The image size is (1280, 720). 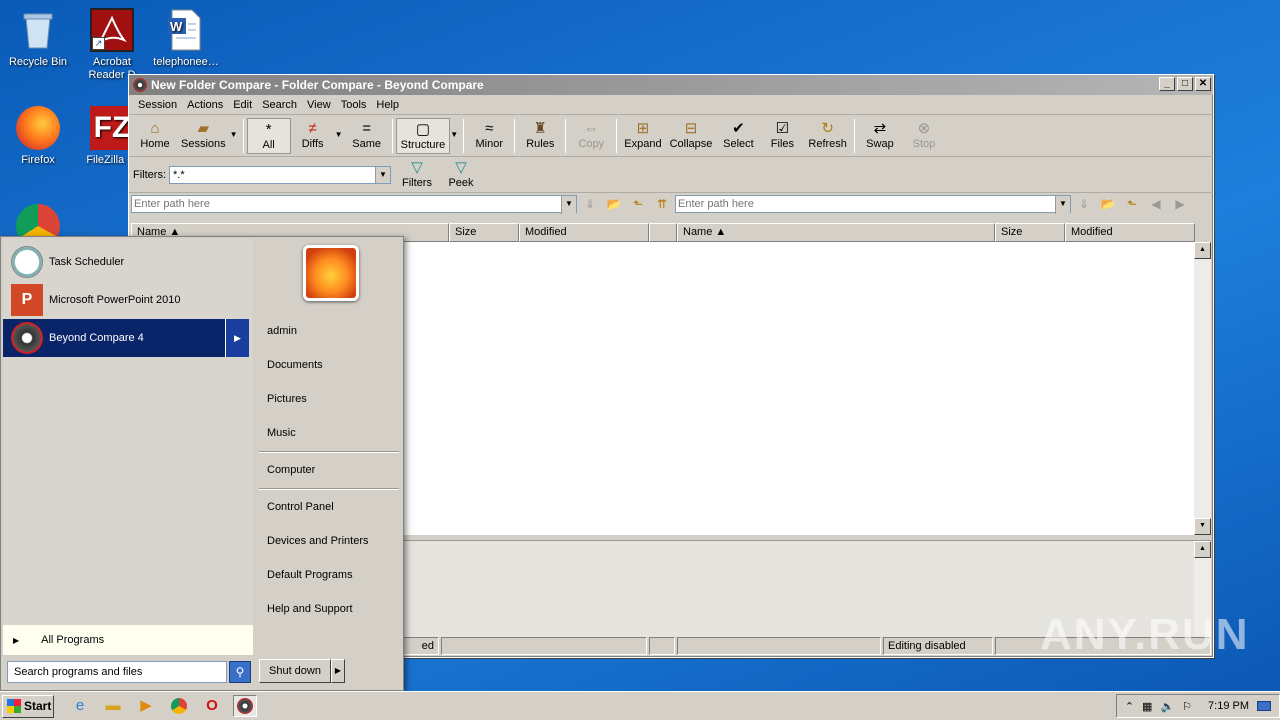 I want to click on swap-button: ⇄ Swap, so click(x=880, y=136).